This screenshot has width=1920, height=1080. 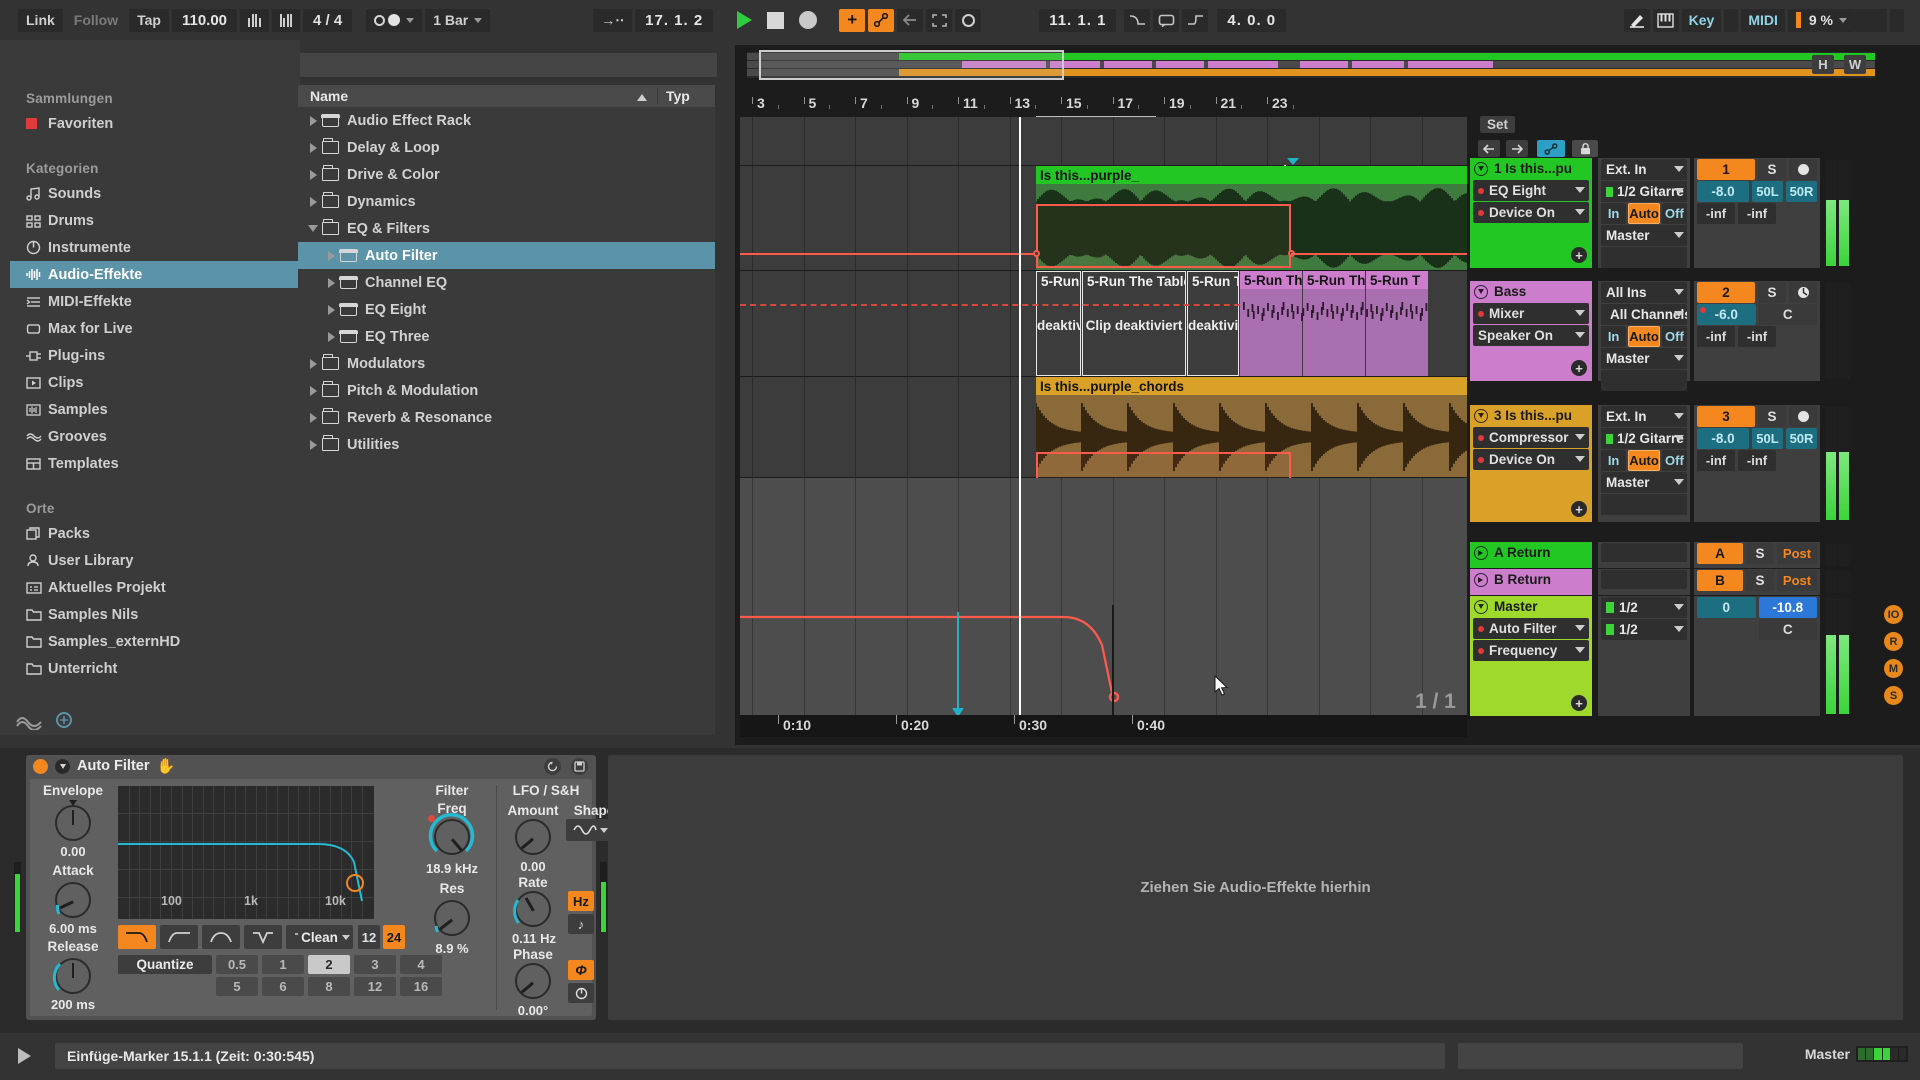 What do you see at coordinates (1644, 314) in the screenshot?
I see `input-channel-selector: All Channels` at bounding box center [1644, 314].